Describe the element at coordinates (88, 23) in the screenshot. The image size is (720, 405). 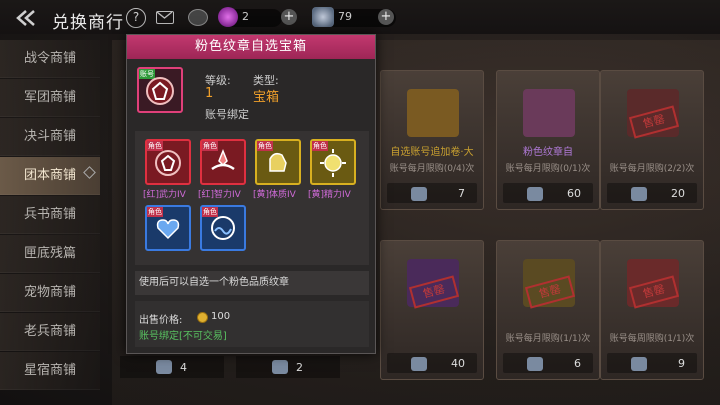
I see `page-title: 兑换商行` at that location.